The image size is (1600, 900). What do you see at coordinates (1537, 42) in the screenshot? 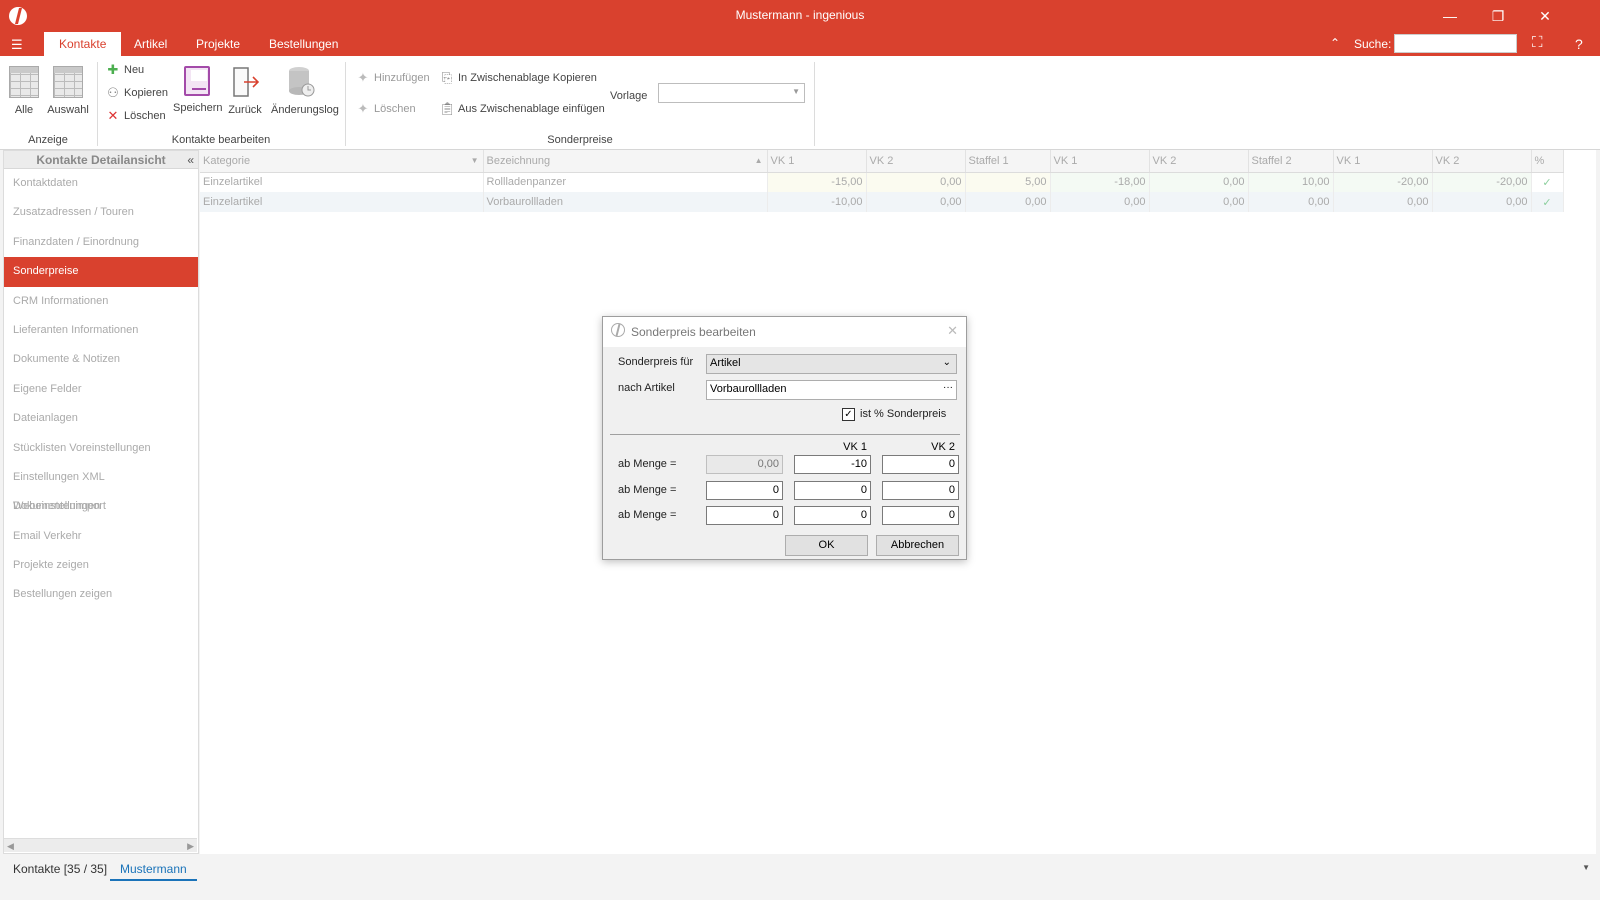
I see `binoculars-icon: ⛶` at bounding box center [1537, 42].